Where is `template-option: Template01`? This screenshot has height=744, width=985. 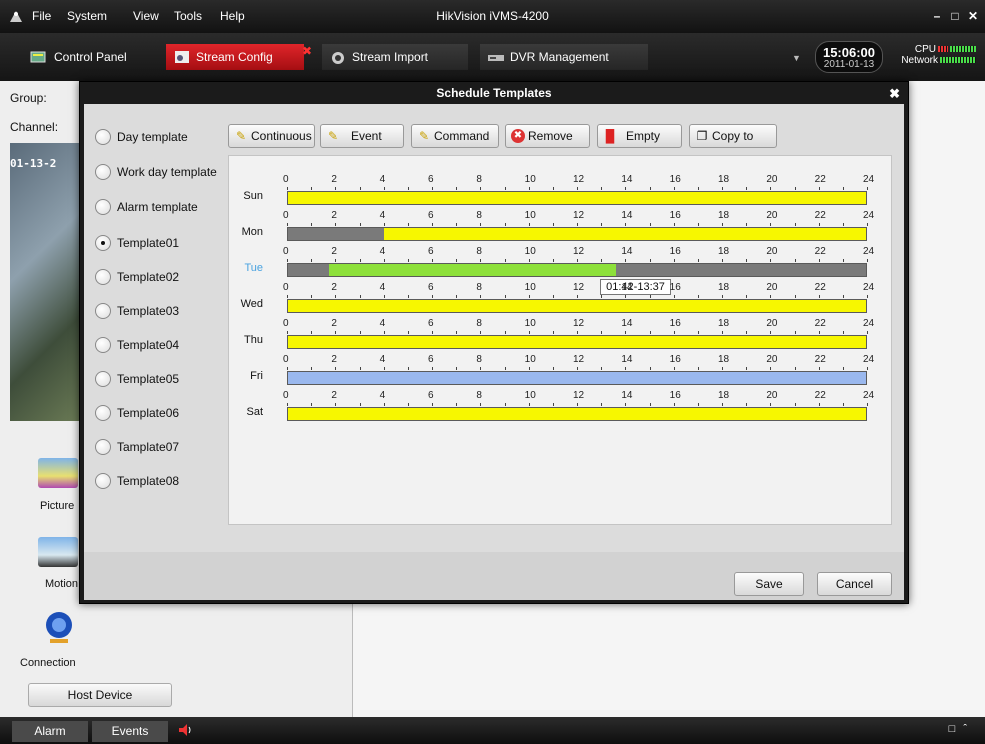
template-option: Template01 is located at coordinates (137, 243).